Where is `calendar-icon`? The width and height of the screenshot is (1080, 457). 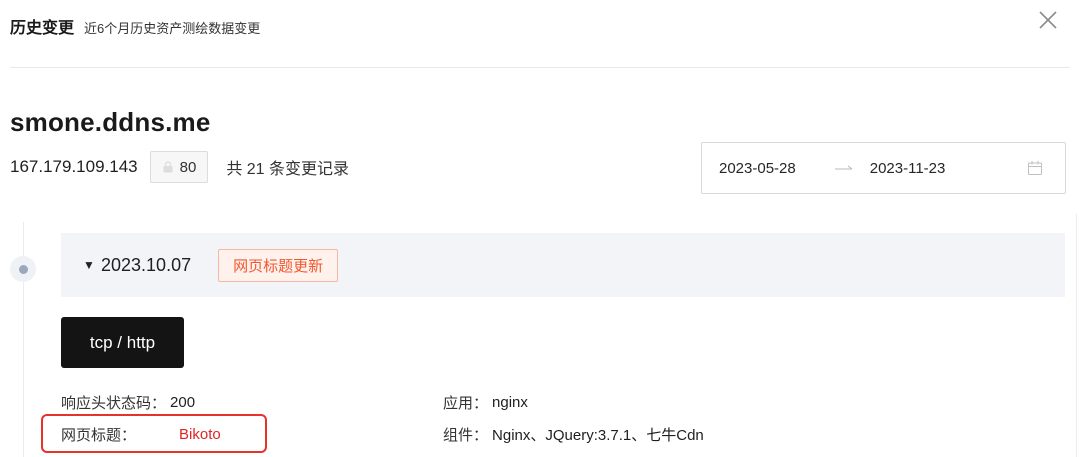
calendar-icon is located at coordinates (1035, 168).